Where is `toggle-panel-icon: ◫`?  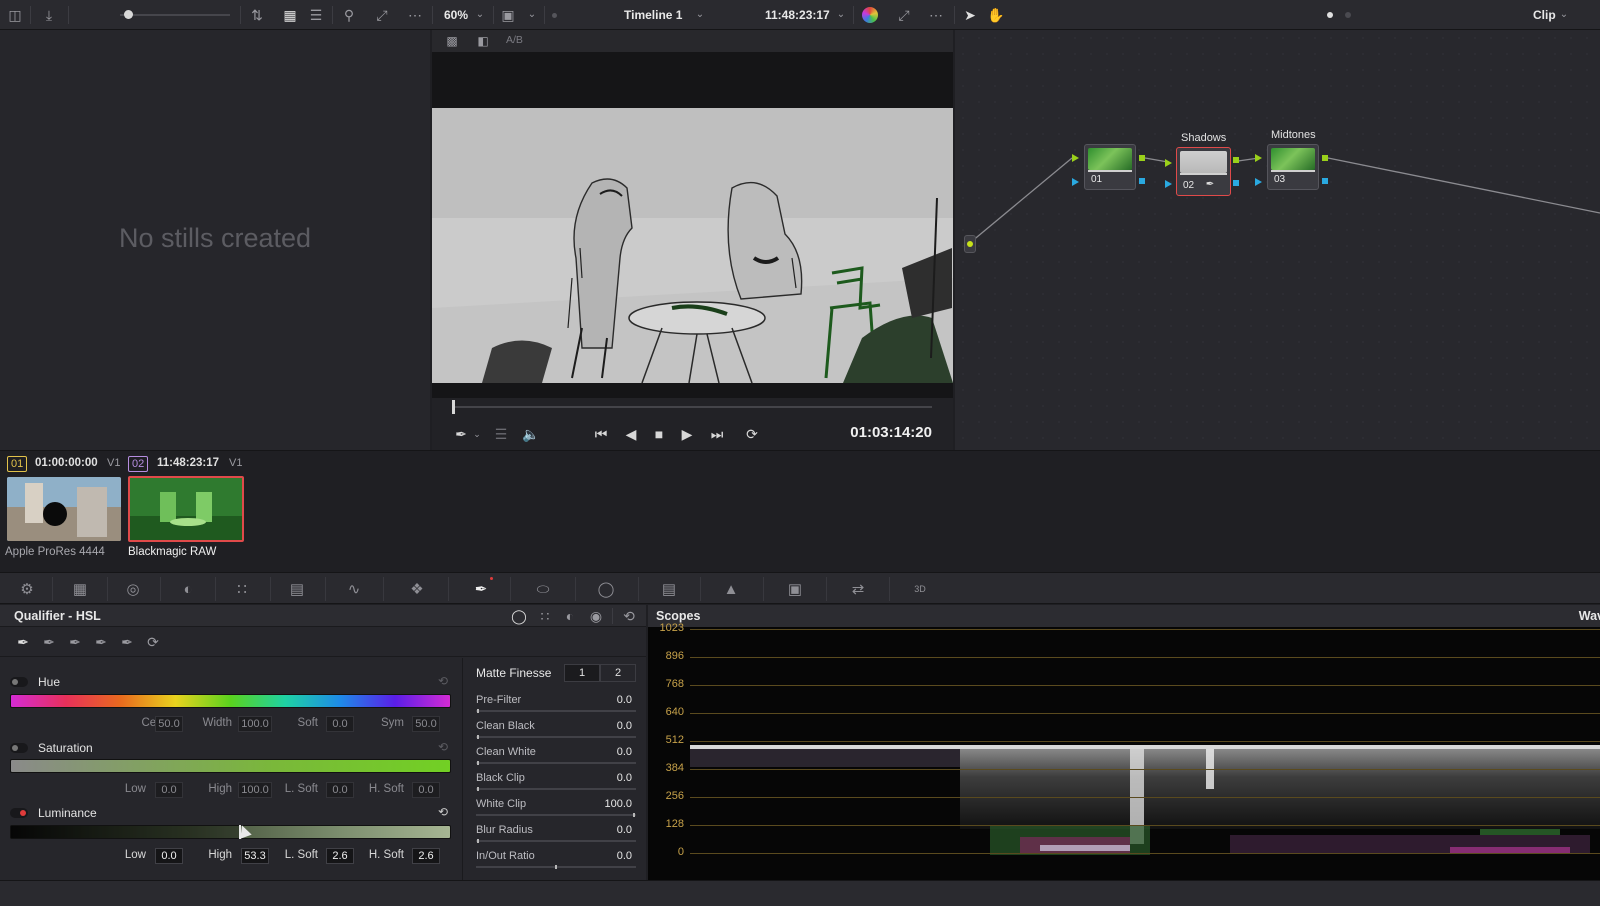
toggle-panel-icon: ◫ is located at coordinates (15, 15).